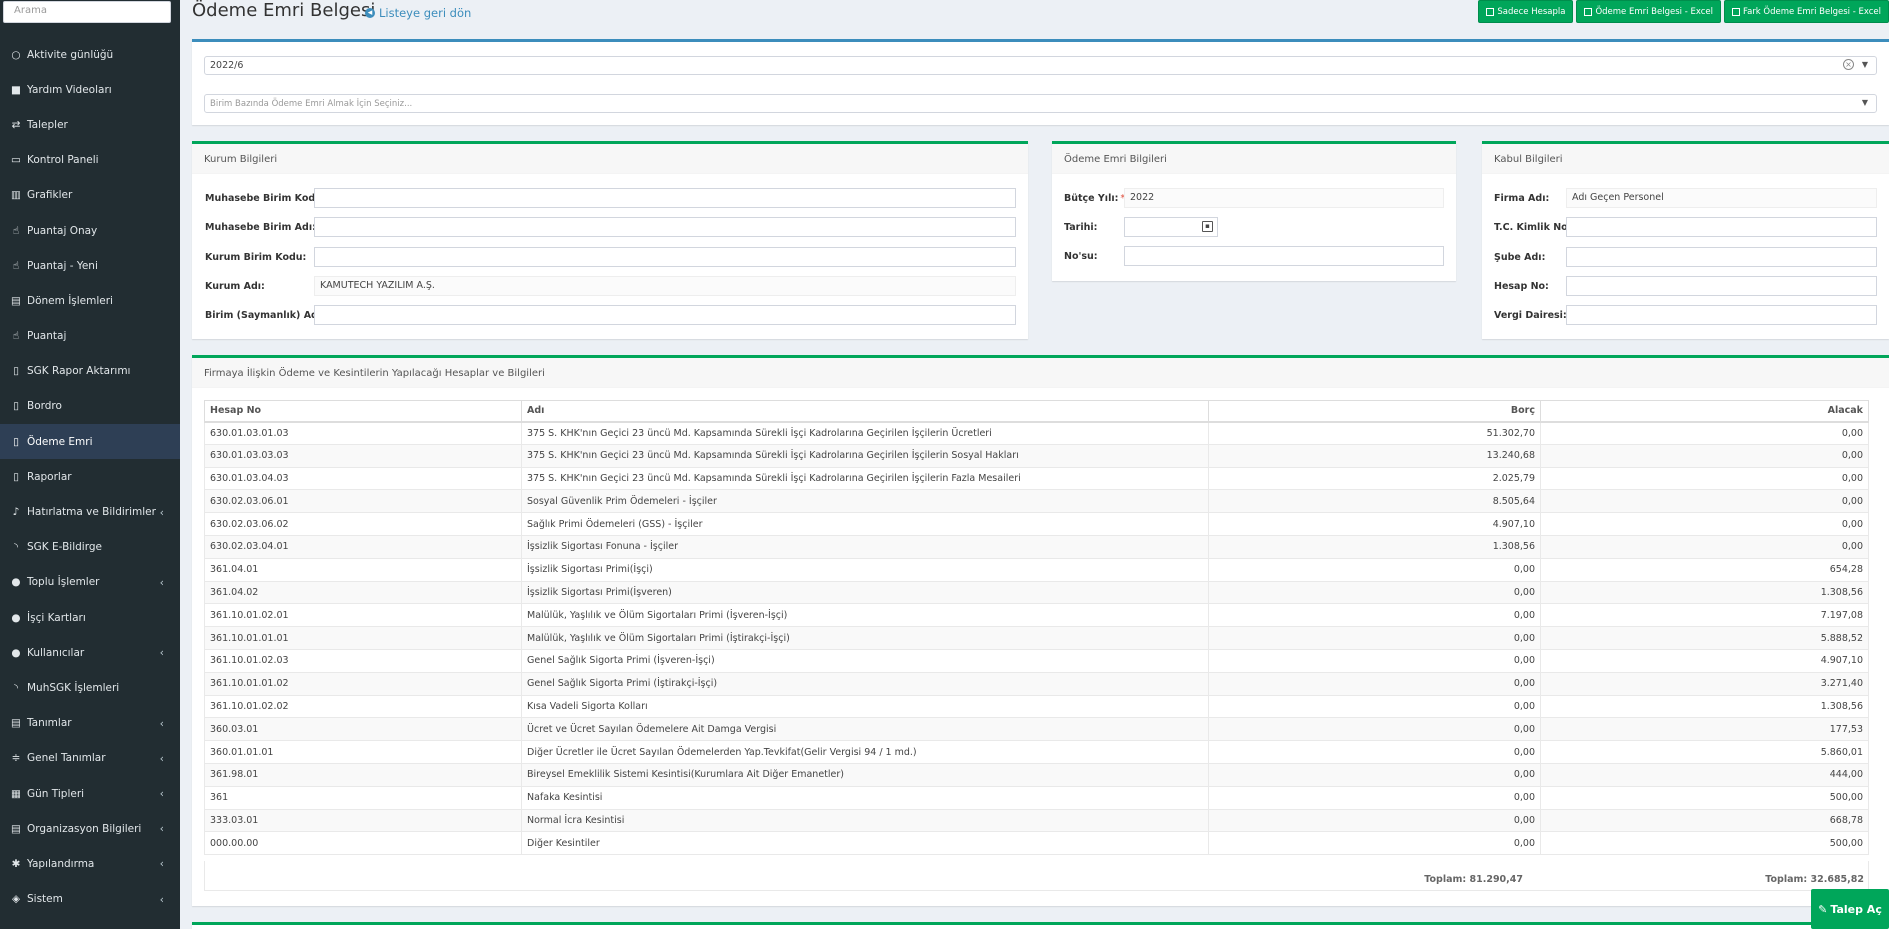  I want to click on export-excel-label: Ödeme Emri Belgesi - Excel, so click(1654, 11).